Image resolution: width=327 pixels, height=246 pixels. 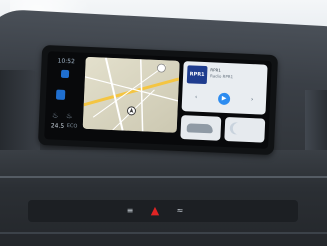 What do you see at coordinates (163, 177) in the screenshot?
I see `dashboard-trim` at bounding box center [163, 177].